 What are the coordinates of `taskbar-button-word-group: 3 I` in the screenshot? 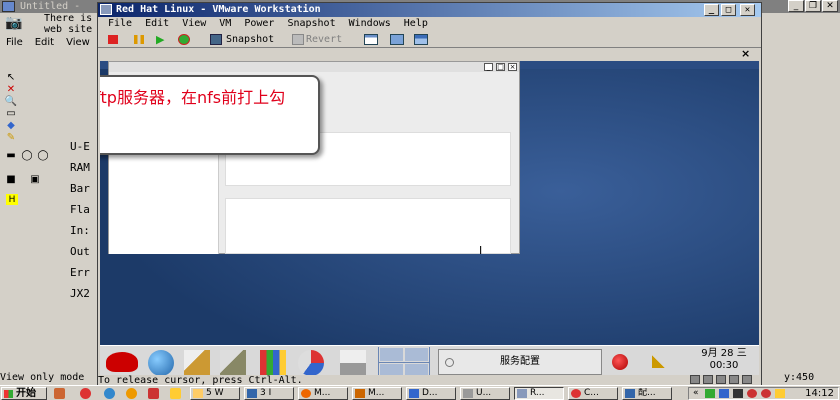 It's located at (269, 393).